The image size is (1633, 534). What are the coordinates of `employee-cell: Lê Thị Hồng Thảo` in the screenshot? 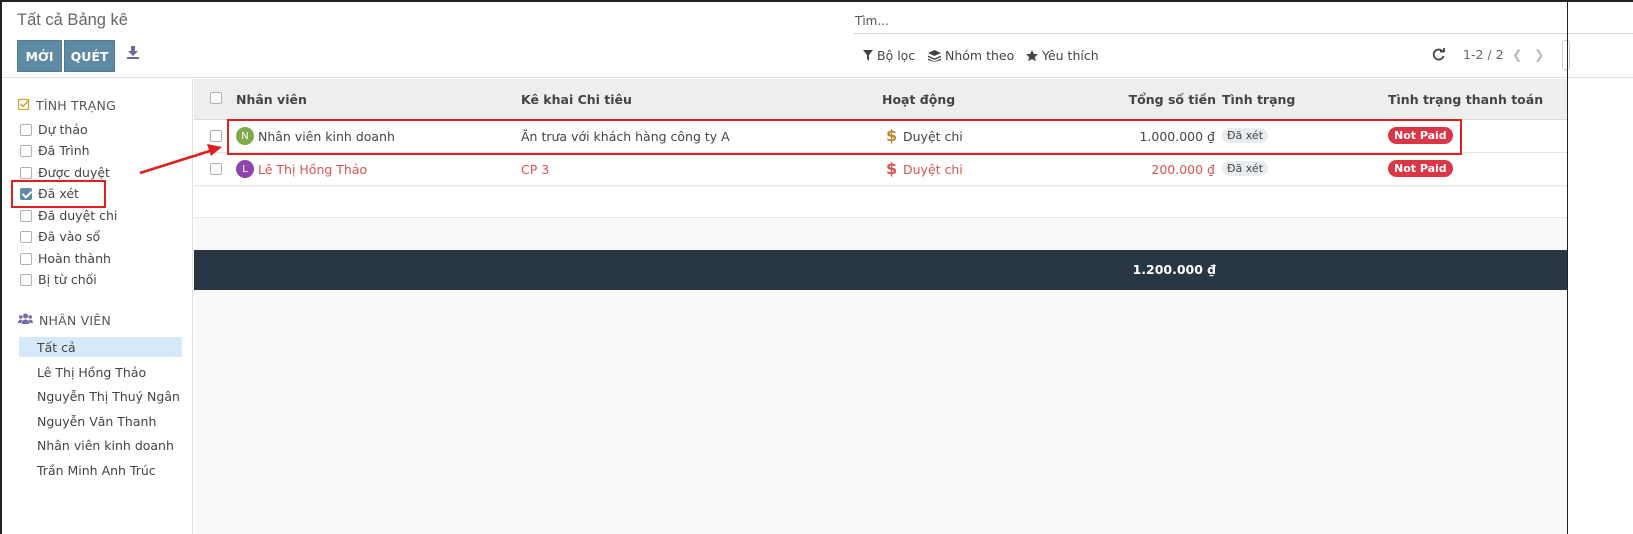 It's located at (313, 169).